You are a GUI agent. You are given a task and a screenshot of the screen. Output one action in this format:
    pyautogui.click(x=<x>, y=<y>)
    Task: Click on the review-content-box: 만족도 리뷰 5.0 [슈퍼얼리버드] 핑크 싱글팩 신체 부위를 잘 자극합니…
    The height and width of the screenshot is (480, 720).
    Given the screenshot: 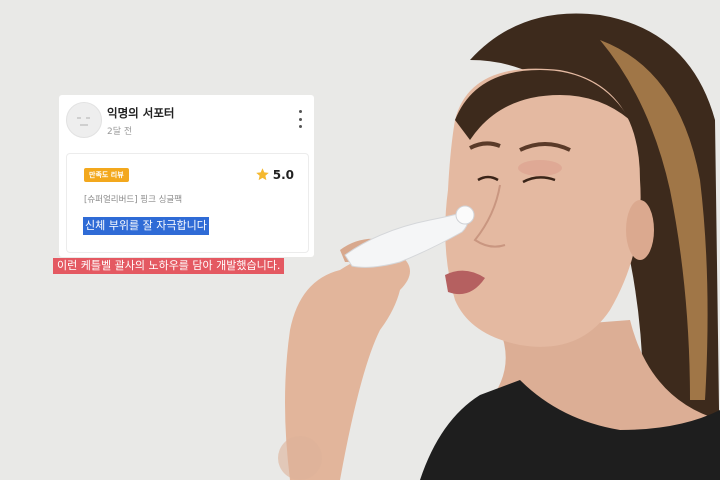 What is the action you would take?
    pyautogui.click(x=187, y=203)
    